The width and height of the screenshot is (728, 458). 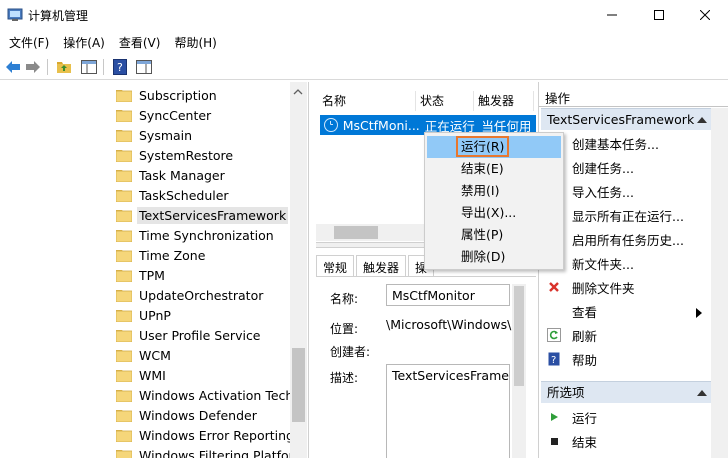 What do you see at coordinates (626, 392) in the screenshot?
I see `actions-section-selected: 所选项` at bounding box center [626, 392].